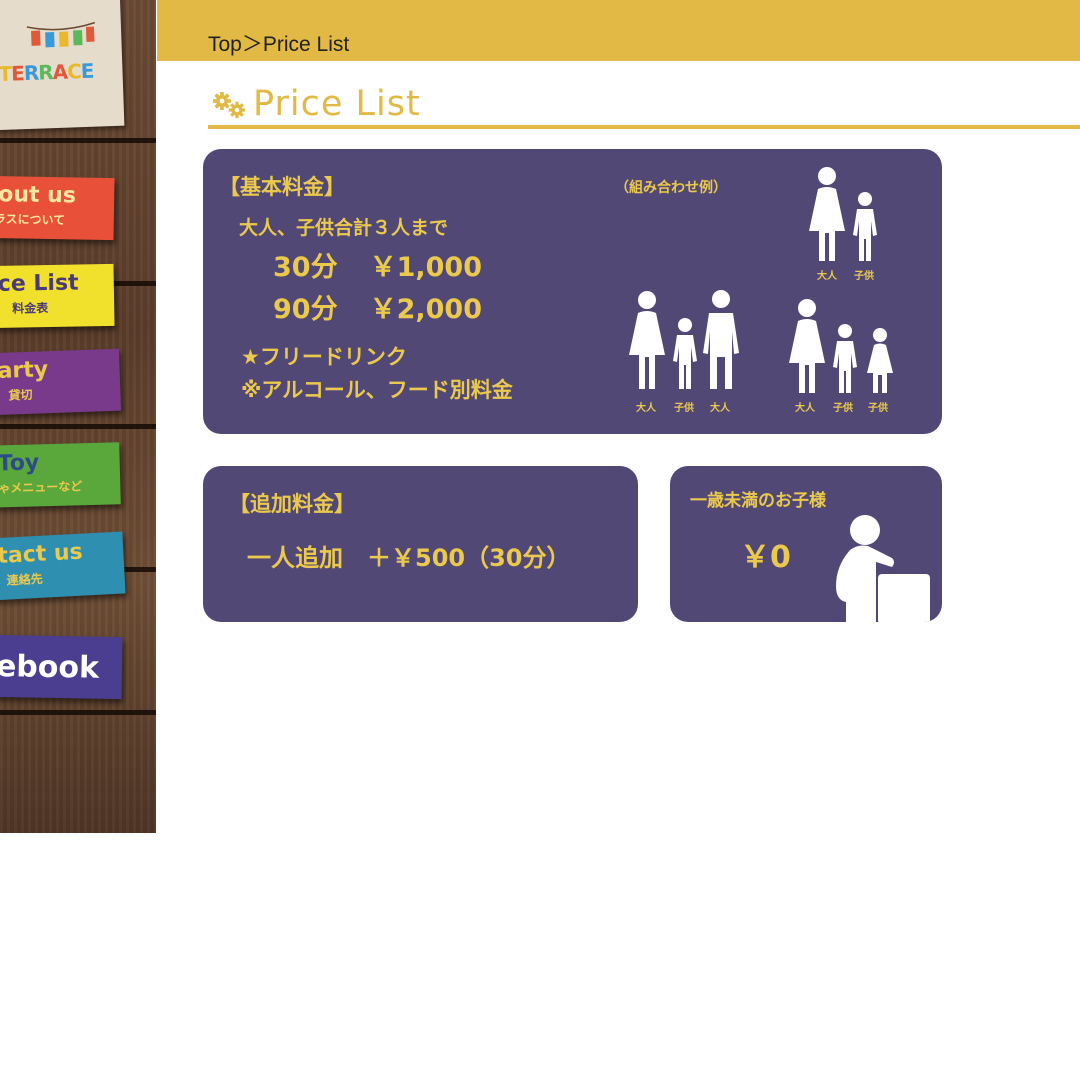 The height and width of the screenshot is (1080, 1080). Describe the element at coordinates (684, 408) in the screenshot. I see `ex2-label-child: 子供` at that location.